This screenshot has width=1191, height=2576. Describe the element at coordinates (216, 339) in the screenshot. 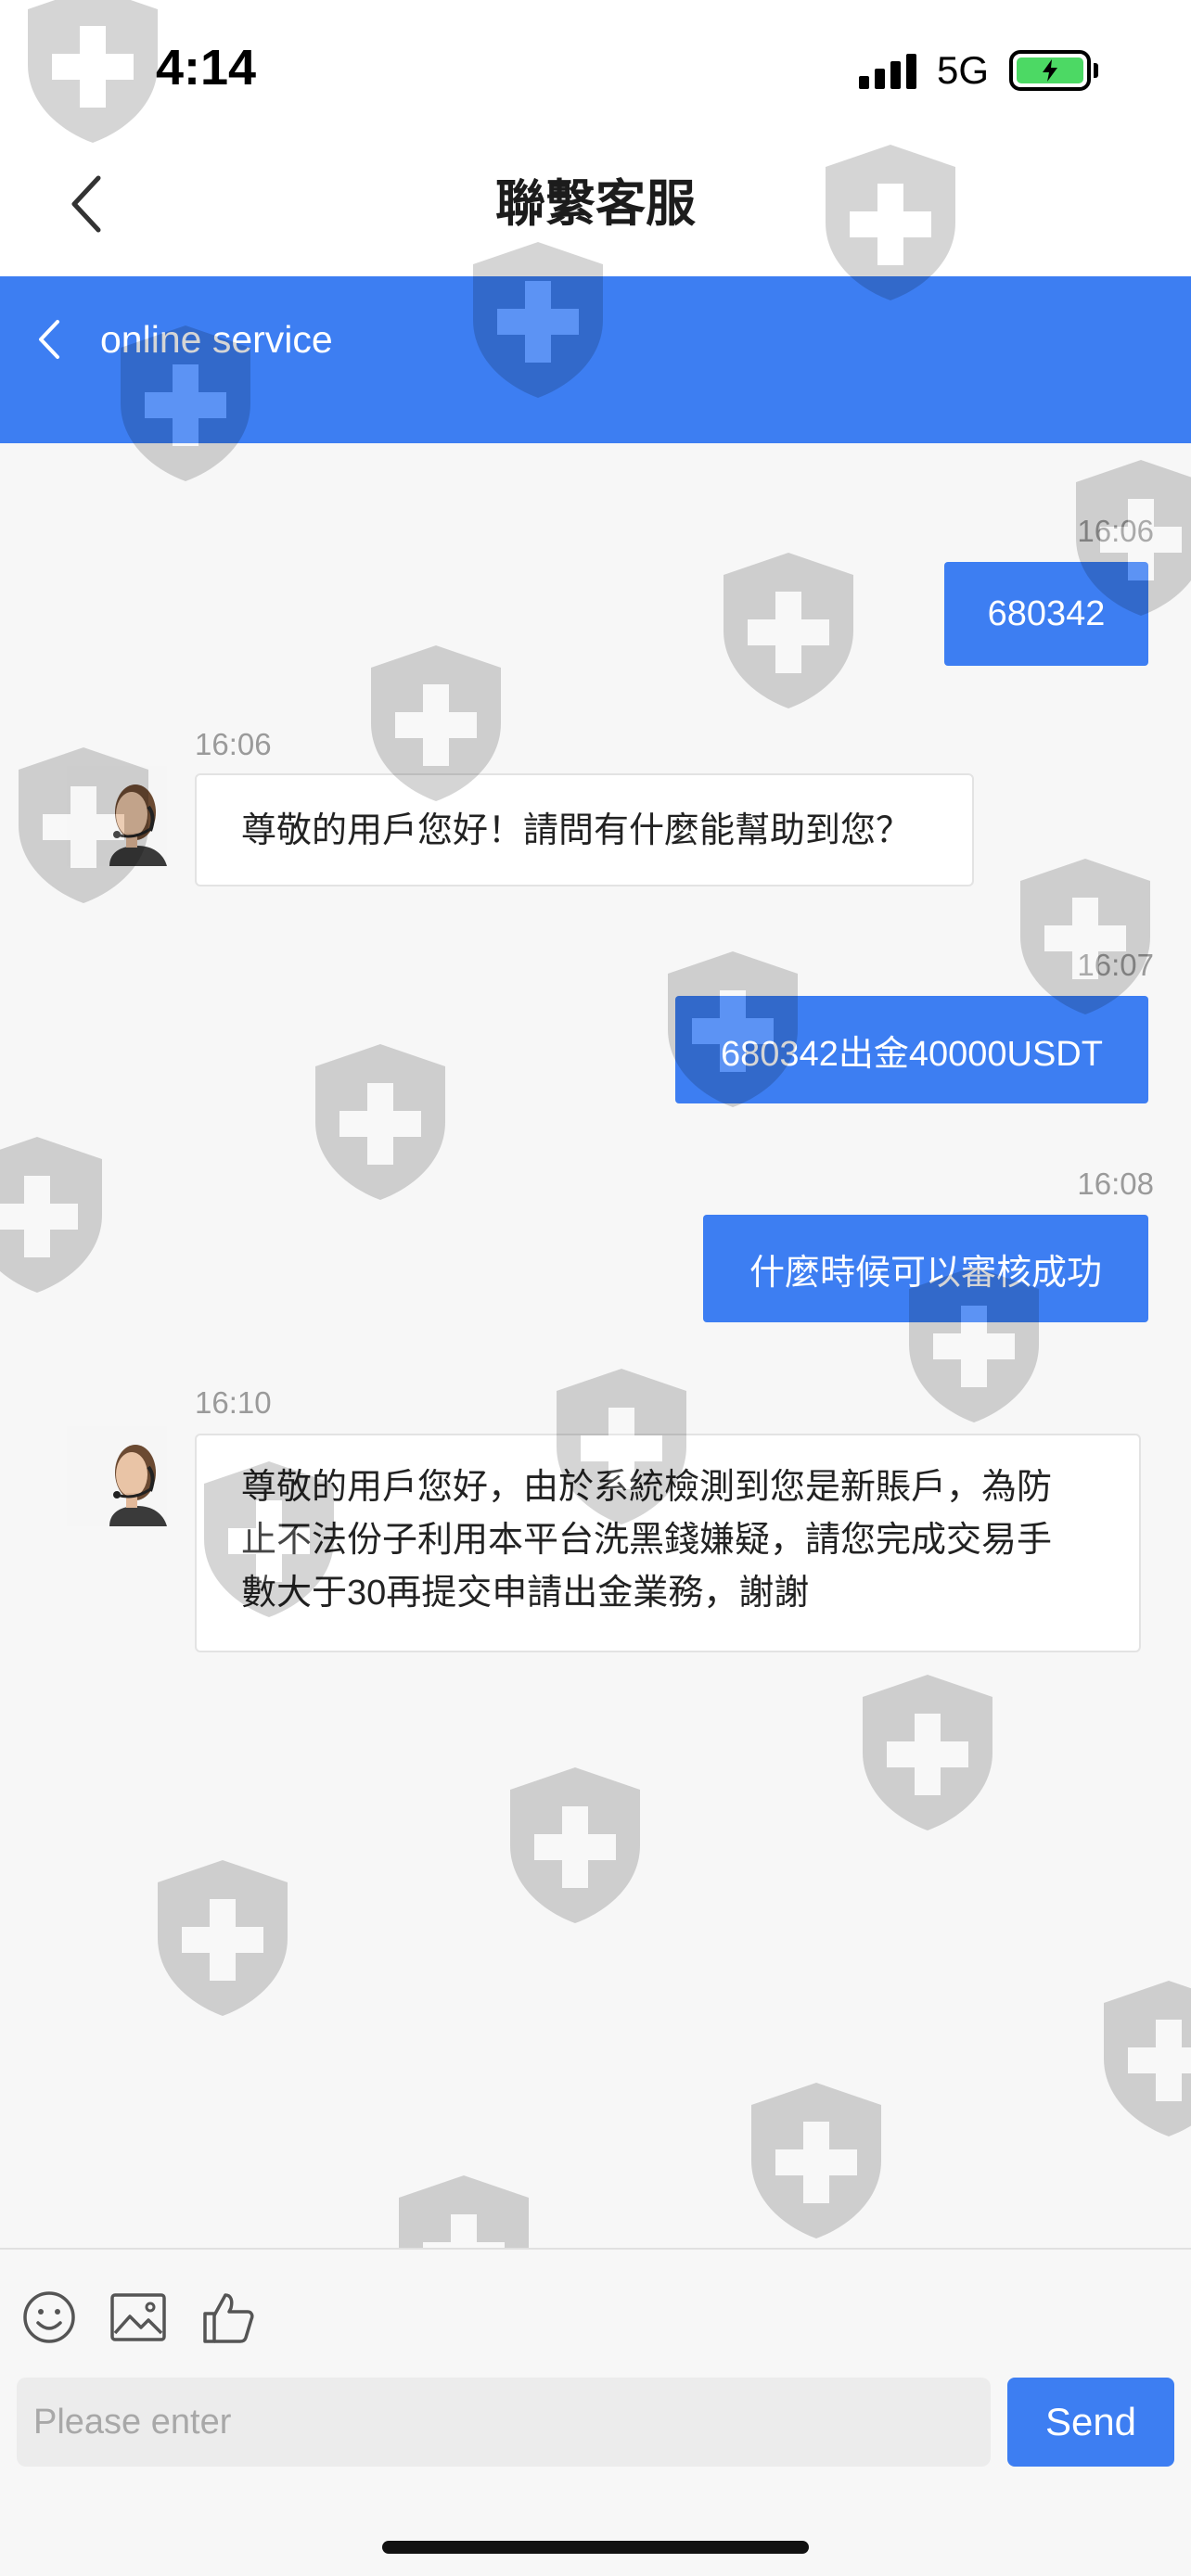

I see `service-title: online service` at that location.